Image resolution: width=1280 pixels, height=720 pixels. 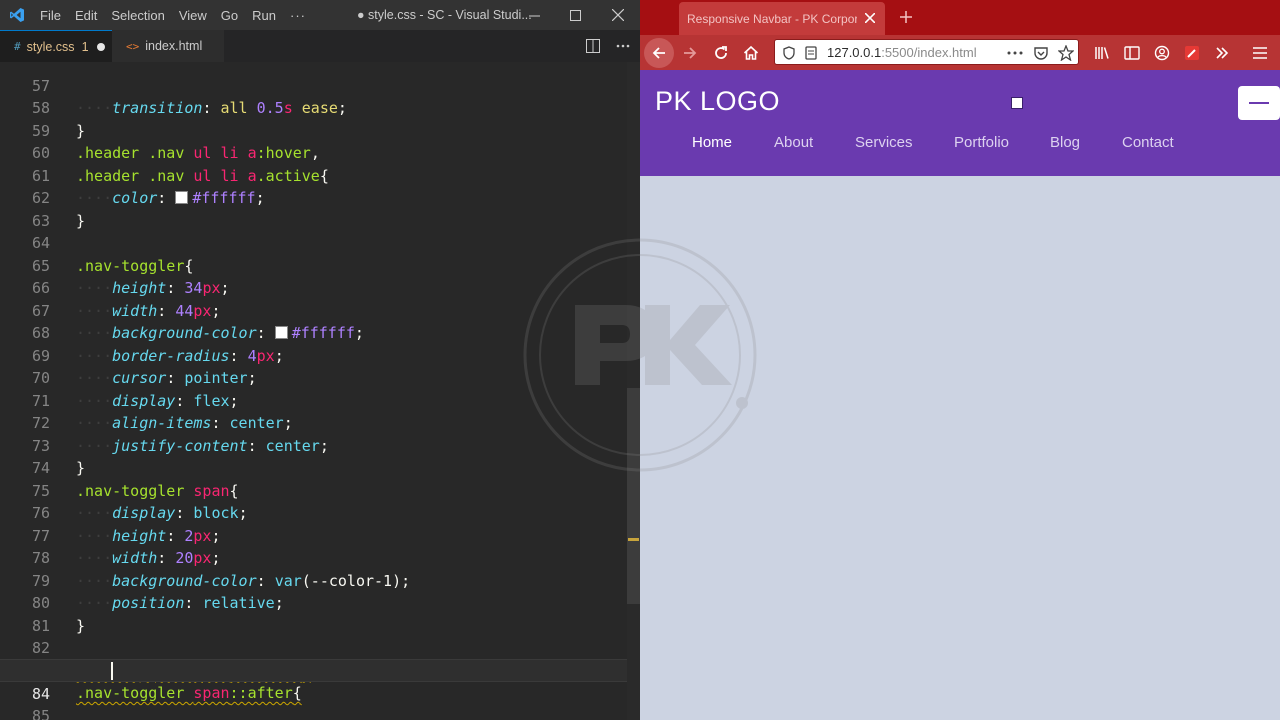 I want to click on menu-go: Go, so click(x=229, y=15).